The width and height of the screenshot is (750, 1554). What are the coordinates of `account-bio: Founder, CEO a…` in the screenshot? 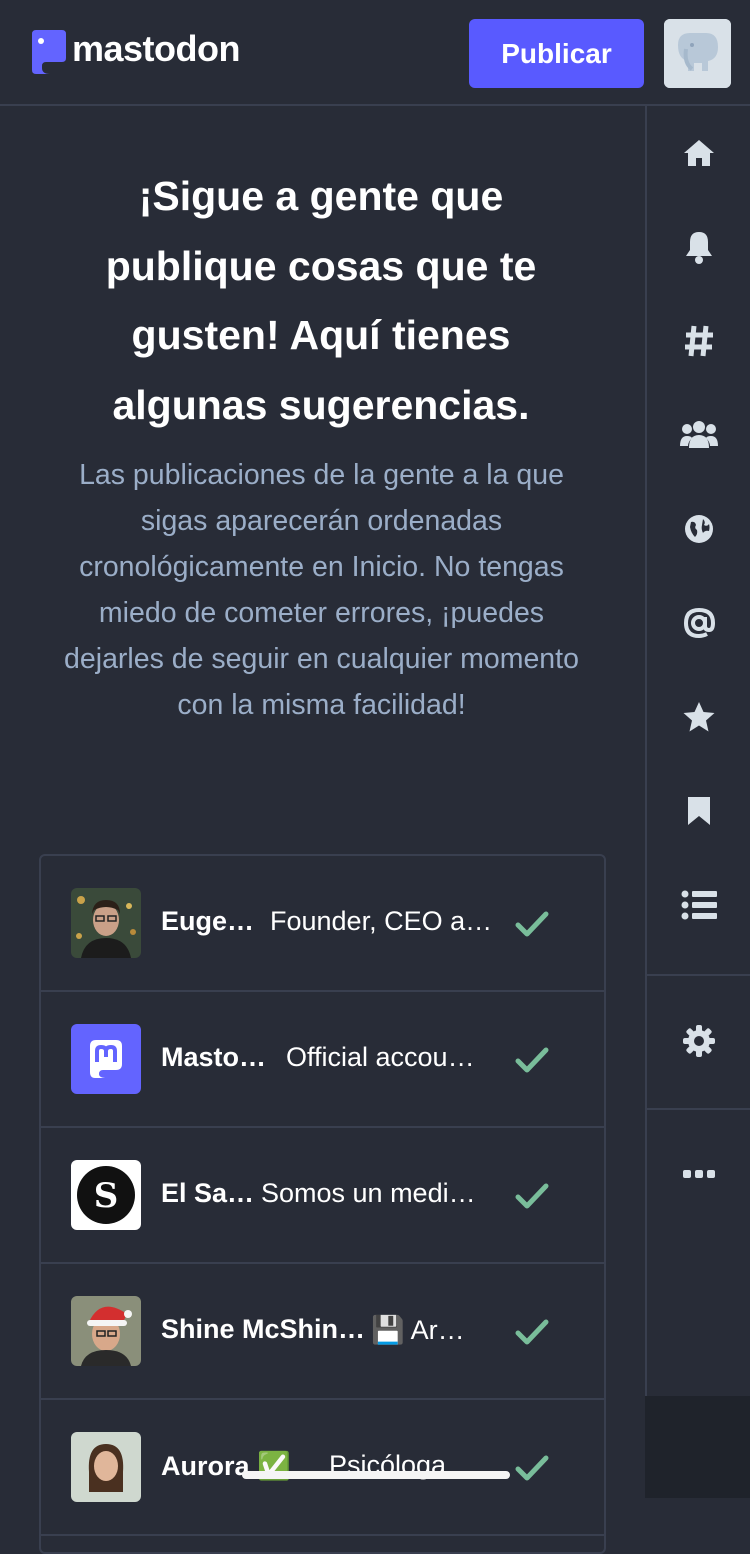 It's located at (381, 921).